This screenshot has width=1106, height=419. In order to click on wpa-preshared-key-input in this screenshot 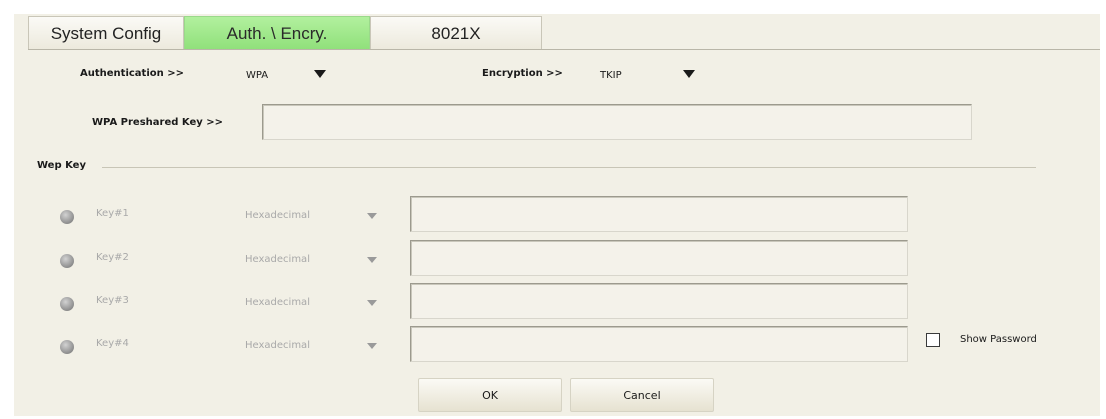, I will do `click(617, 122)`.